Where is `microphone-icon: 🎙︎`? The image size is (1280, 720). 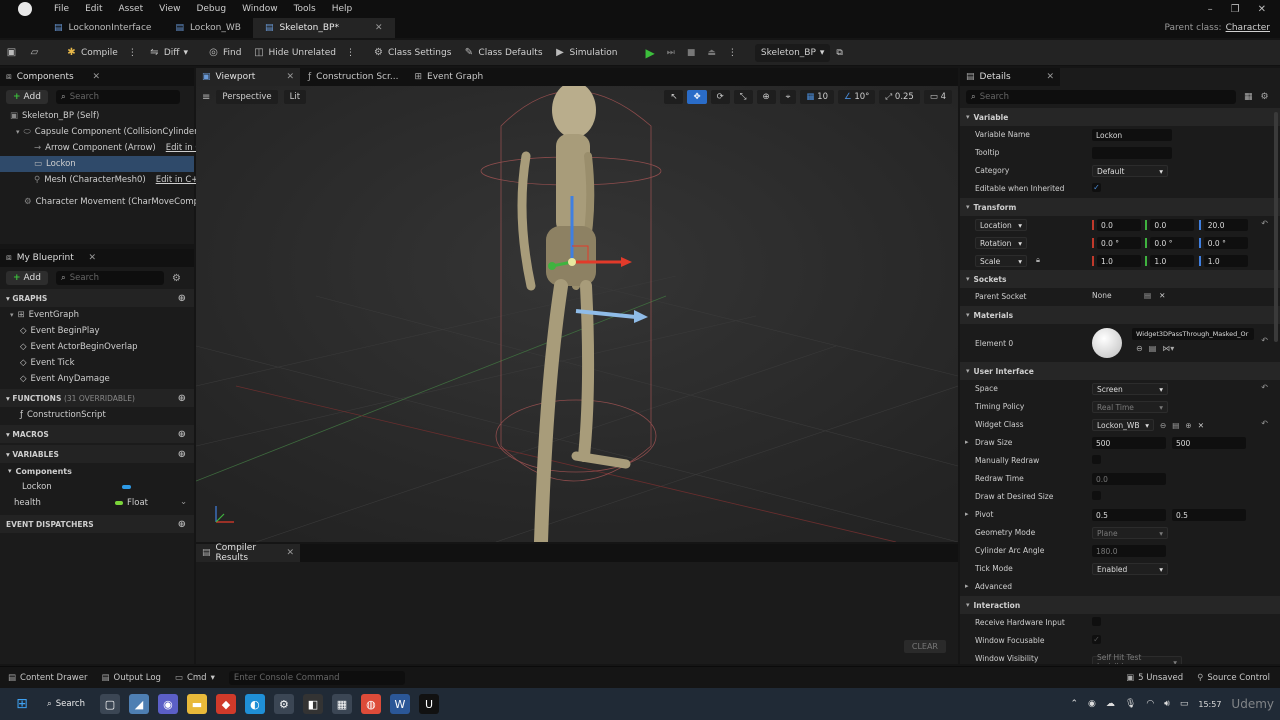
microphone-icon: 🎙︎ is located at coordinates (1130, 704).